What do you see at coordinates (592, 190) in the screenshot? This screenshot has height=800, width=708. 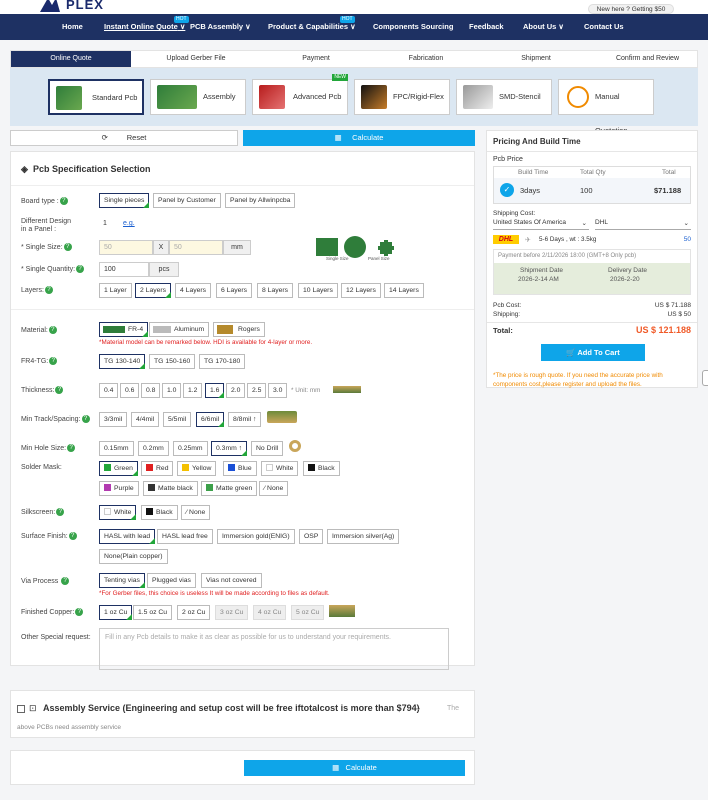 I see `price-row: ✓ 3days 100 $71.188` at bounding box center [592, 190].